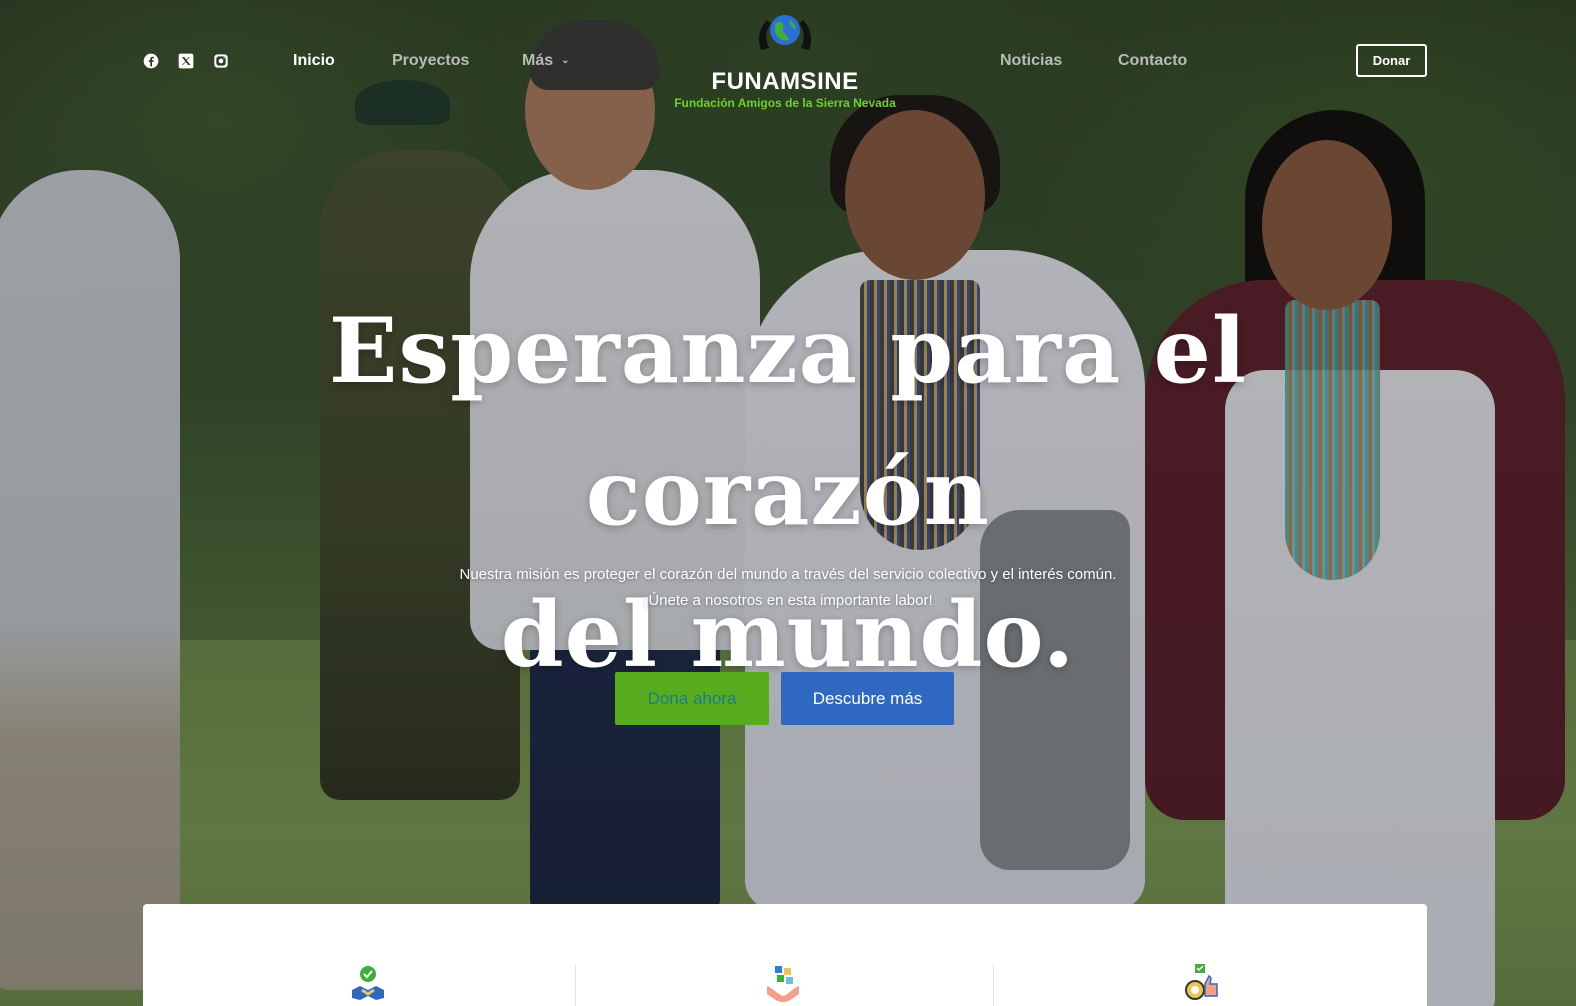 This screenshot has width=1576, height=1006. What do you see at coordinates (788, 422) in the screenshot?
I see `hero-headline-line1: Esperanza para el corazón` at bounding box center [788, 422].